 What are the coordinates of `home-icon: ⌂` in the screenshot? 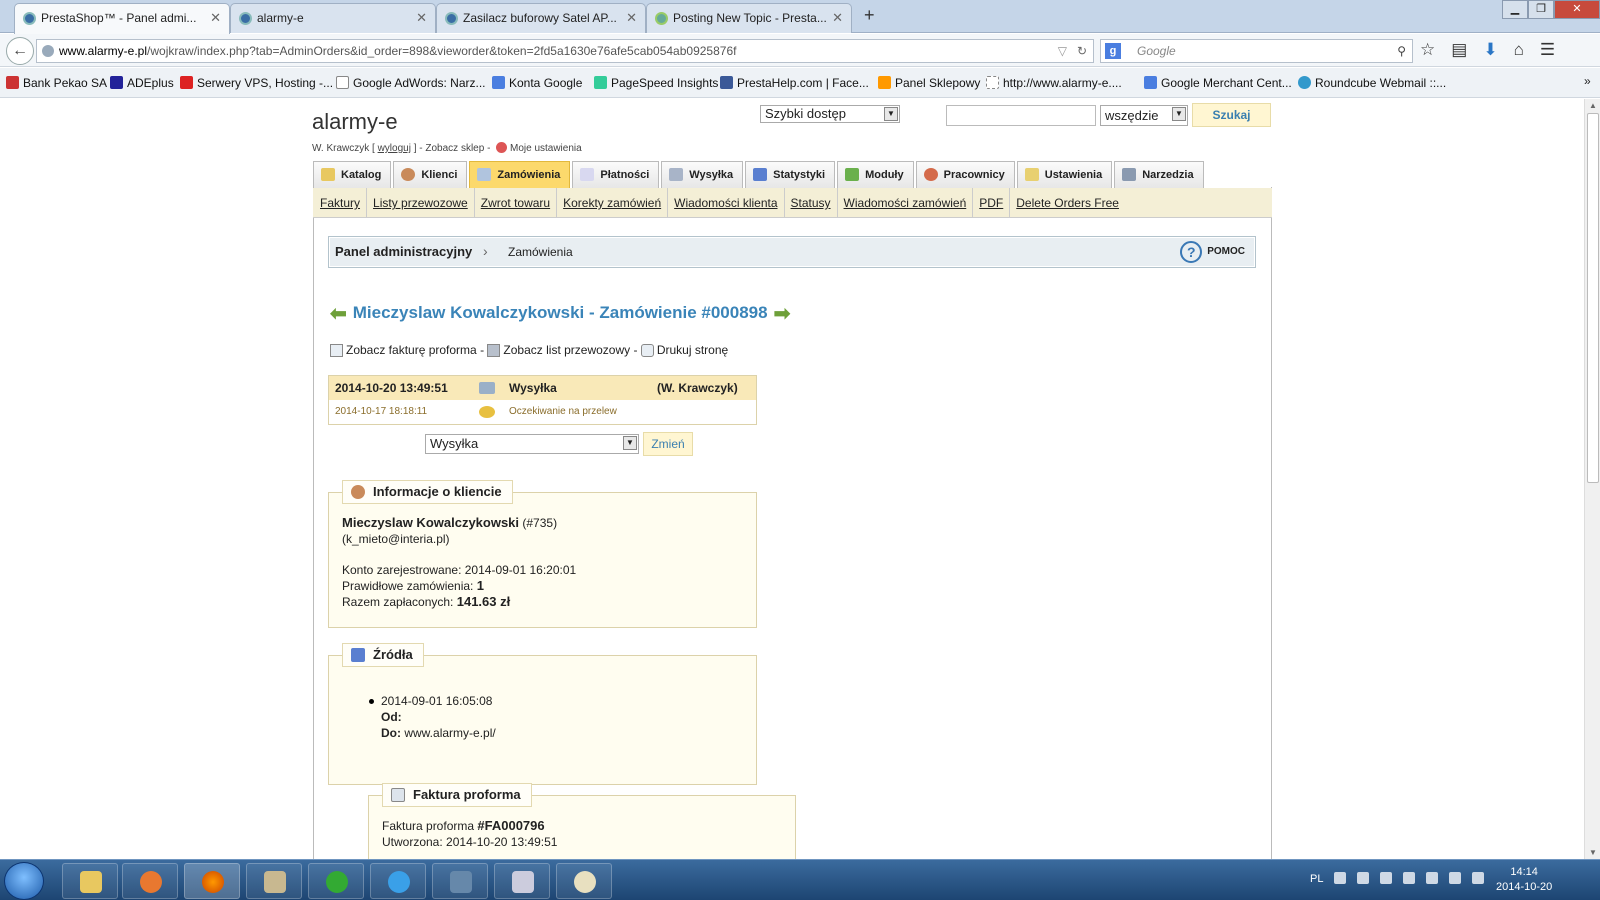 It's located at (1519, 50).